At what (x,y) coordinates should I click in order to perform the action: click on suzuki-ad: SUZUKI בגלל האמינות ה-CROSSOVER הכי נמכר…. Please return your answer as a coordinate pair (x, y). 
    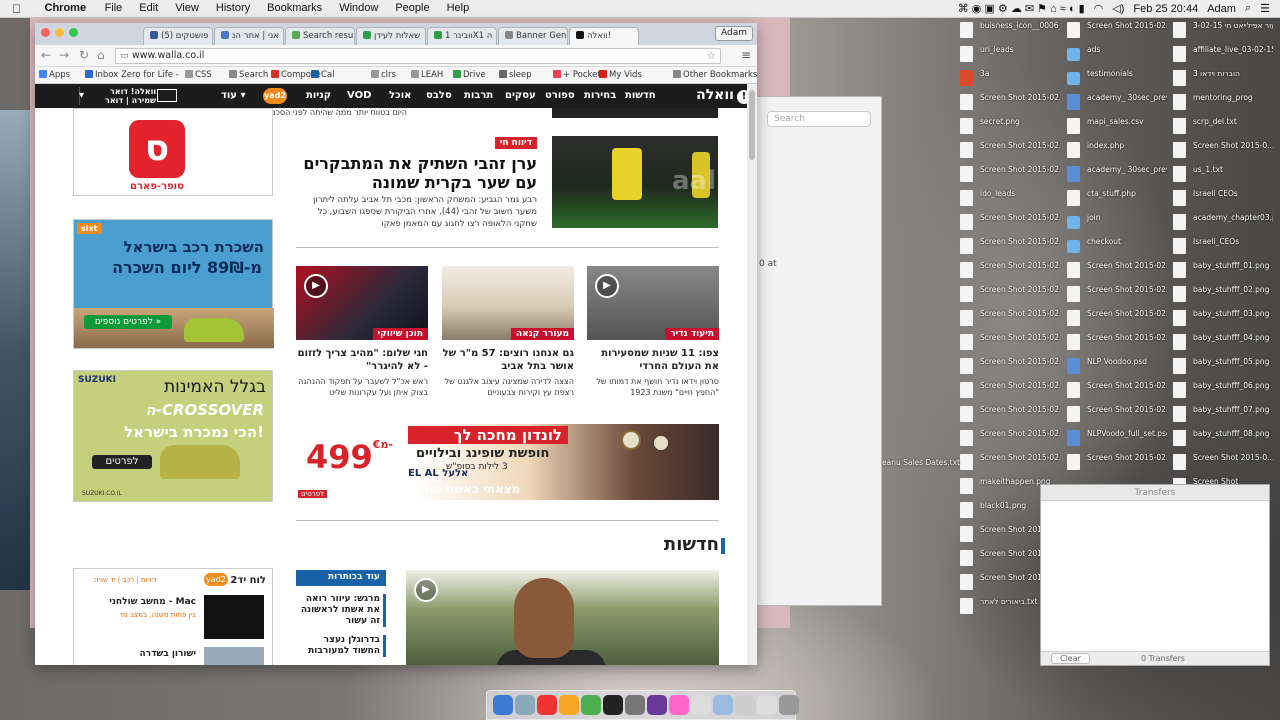
    Looking at the image, I should click on (173, 436).